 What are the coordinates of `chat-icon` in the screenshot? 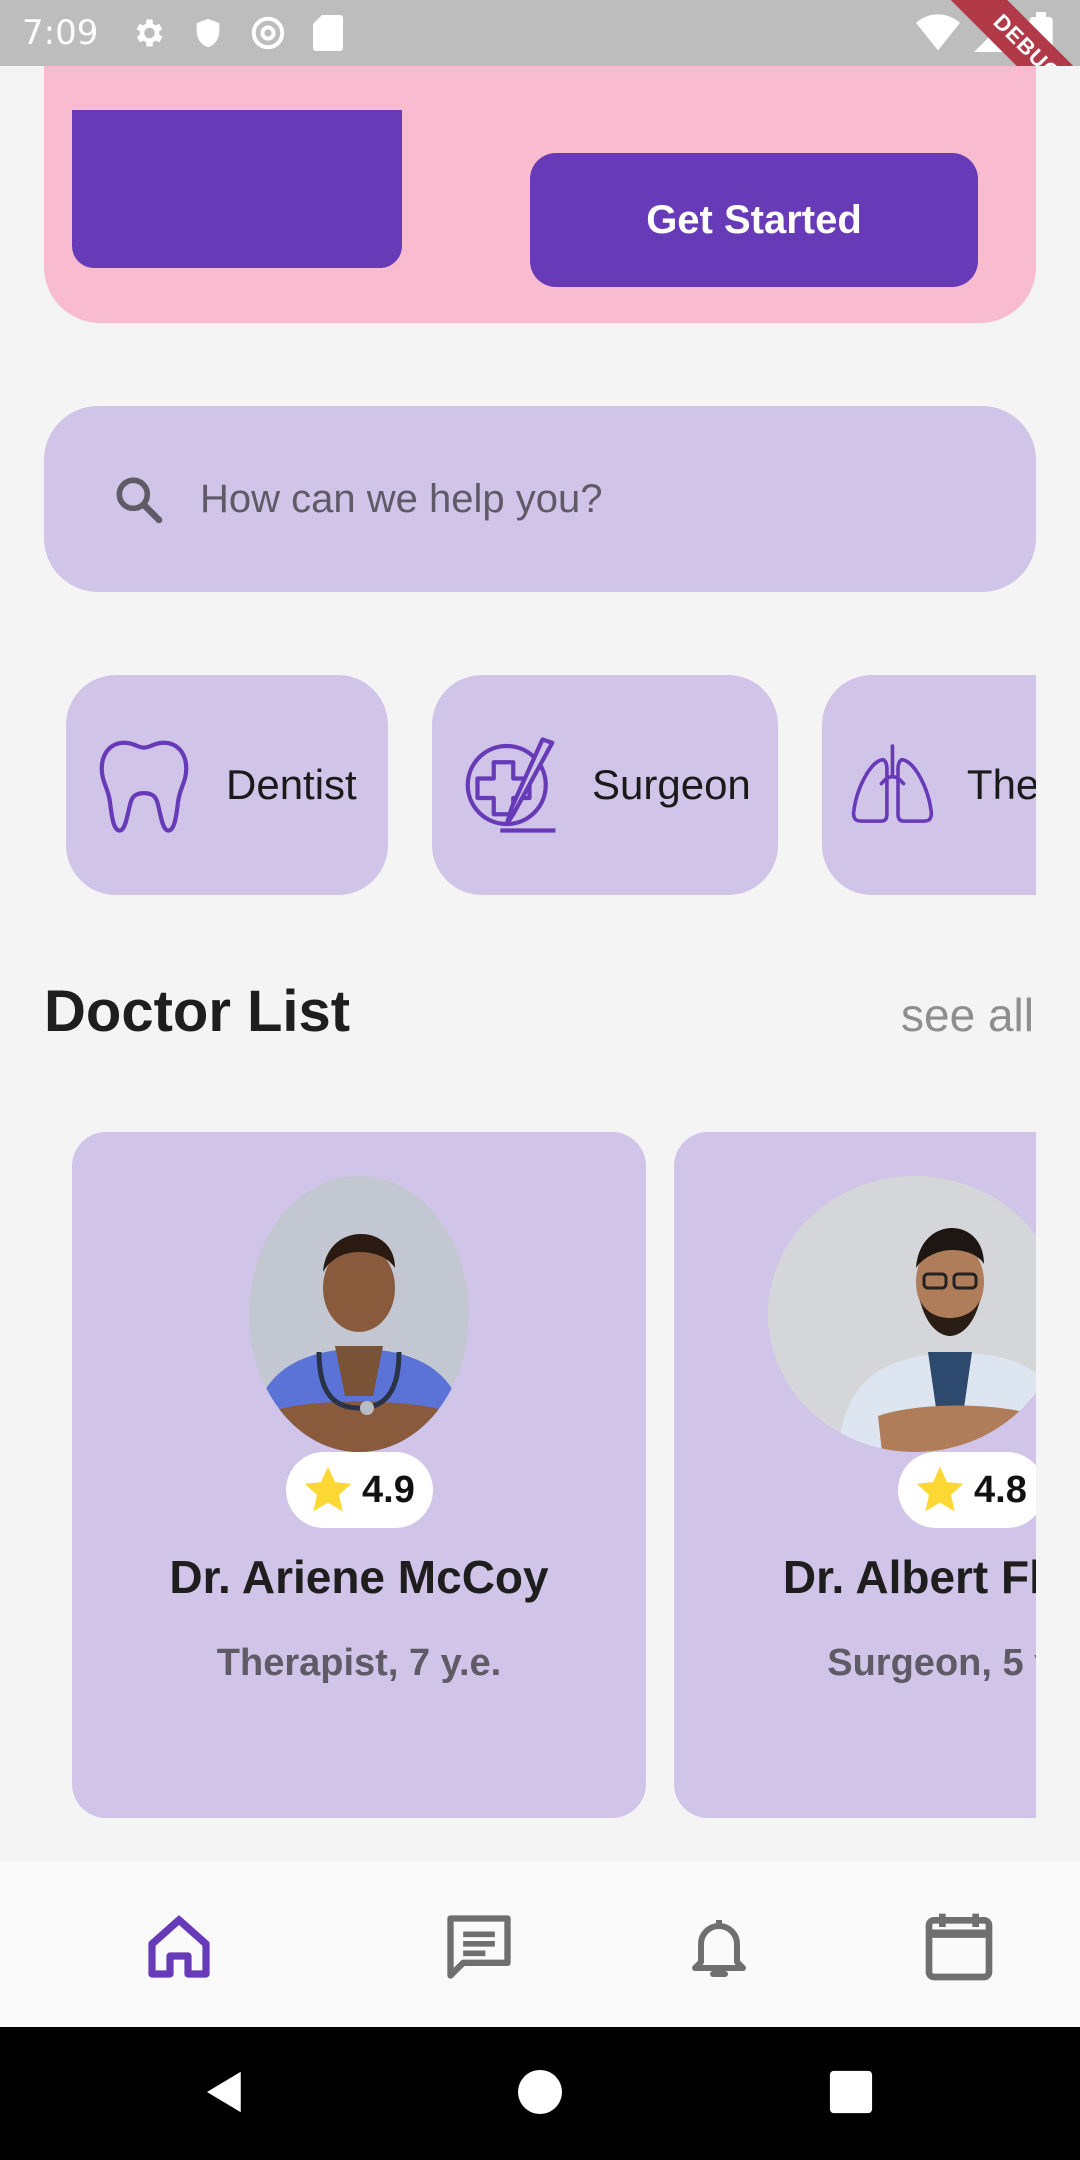 It's located at (479, 1947).